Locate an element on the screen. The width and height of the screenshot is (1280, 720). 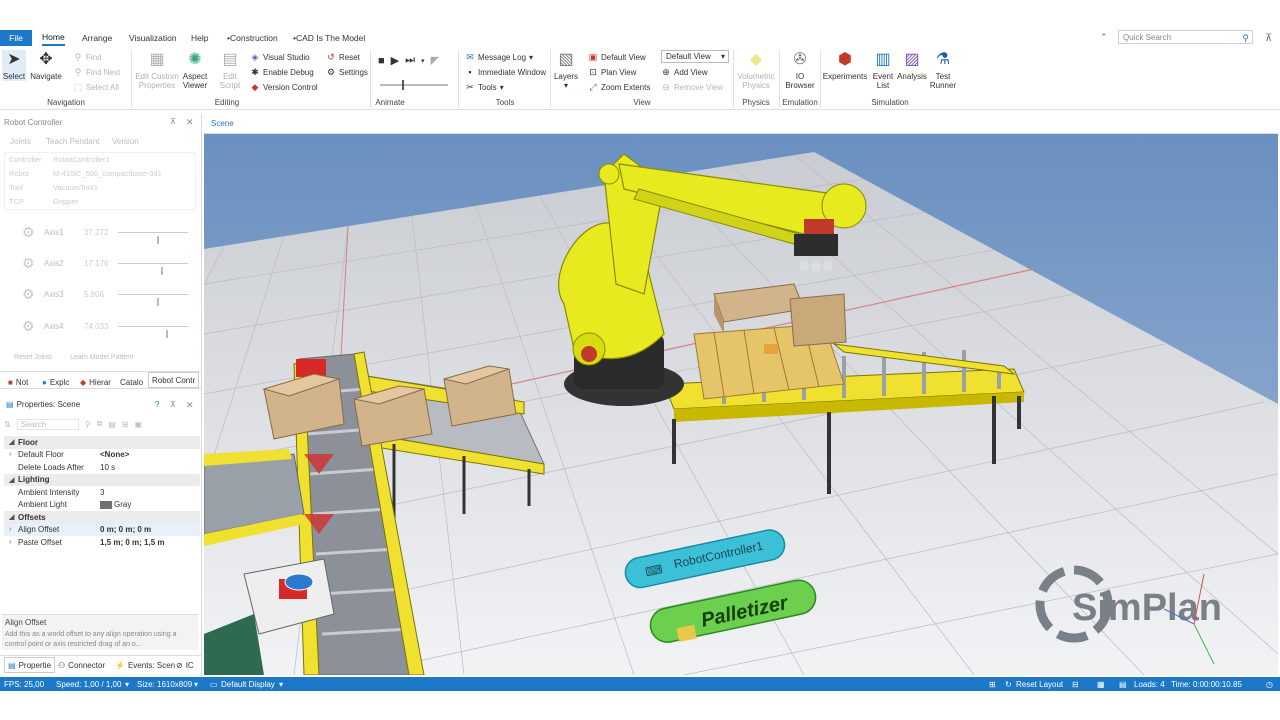
speed-readout: Speed: 1,00 / 1,00 is located at coordinates (88, 684).